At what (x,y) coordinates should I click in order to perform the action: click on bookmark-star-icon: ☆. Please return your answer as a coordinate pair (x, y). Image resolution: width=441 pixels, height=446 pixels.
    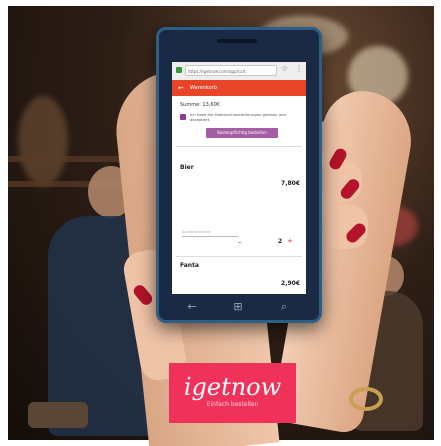
    Looking at the image, I should click on (284, 68).